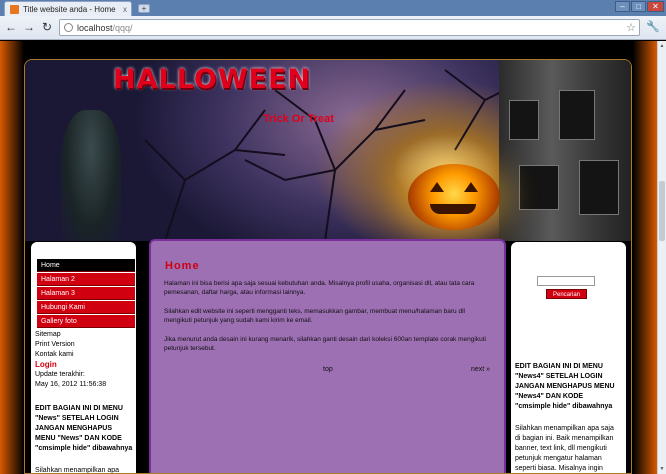 The width and height of the screenshot is (666, 474). I want to click on browser-tab: Title website anda - Home x, so click(68, 8).